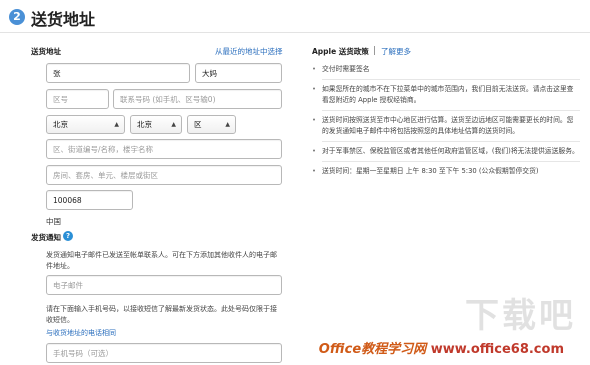 This screenshot has height=365, width=590. What do you see at coordinates (53, 221) in the screenshot?
I see `country-text: 中国` at bounding box center [53, 221].